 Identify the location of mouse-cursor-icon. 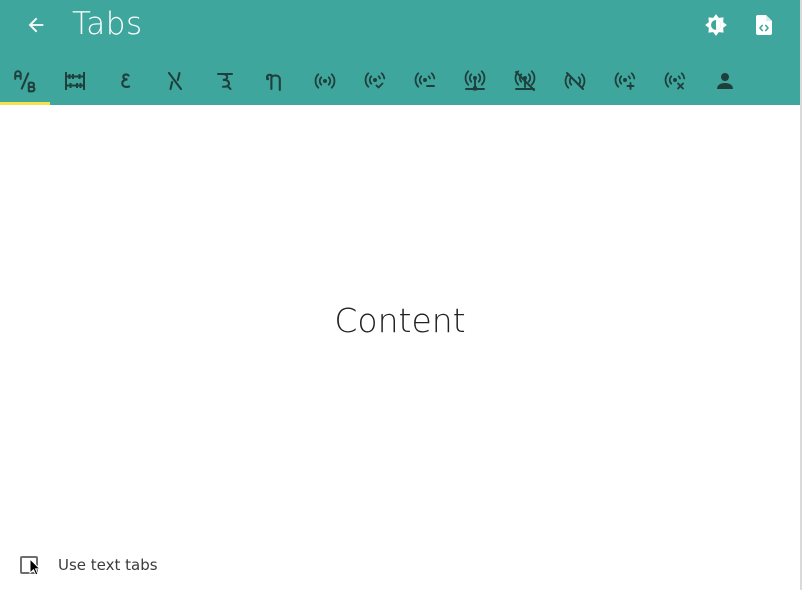
(35, 567).